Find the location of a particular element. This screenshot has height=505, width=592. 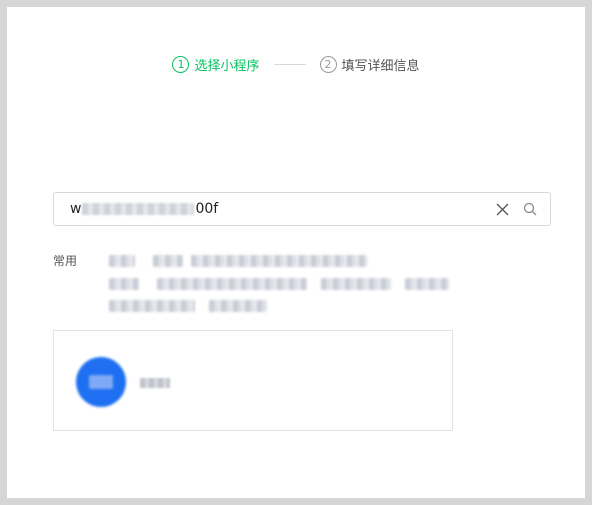

search-input: w 00f is located at coordinates (274, 209).